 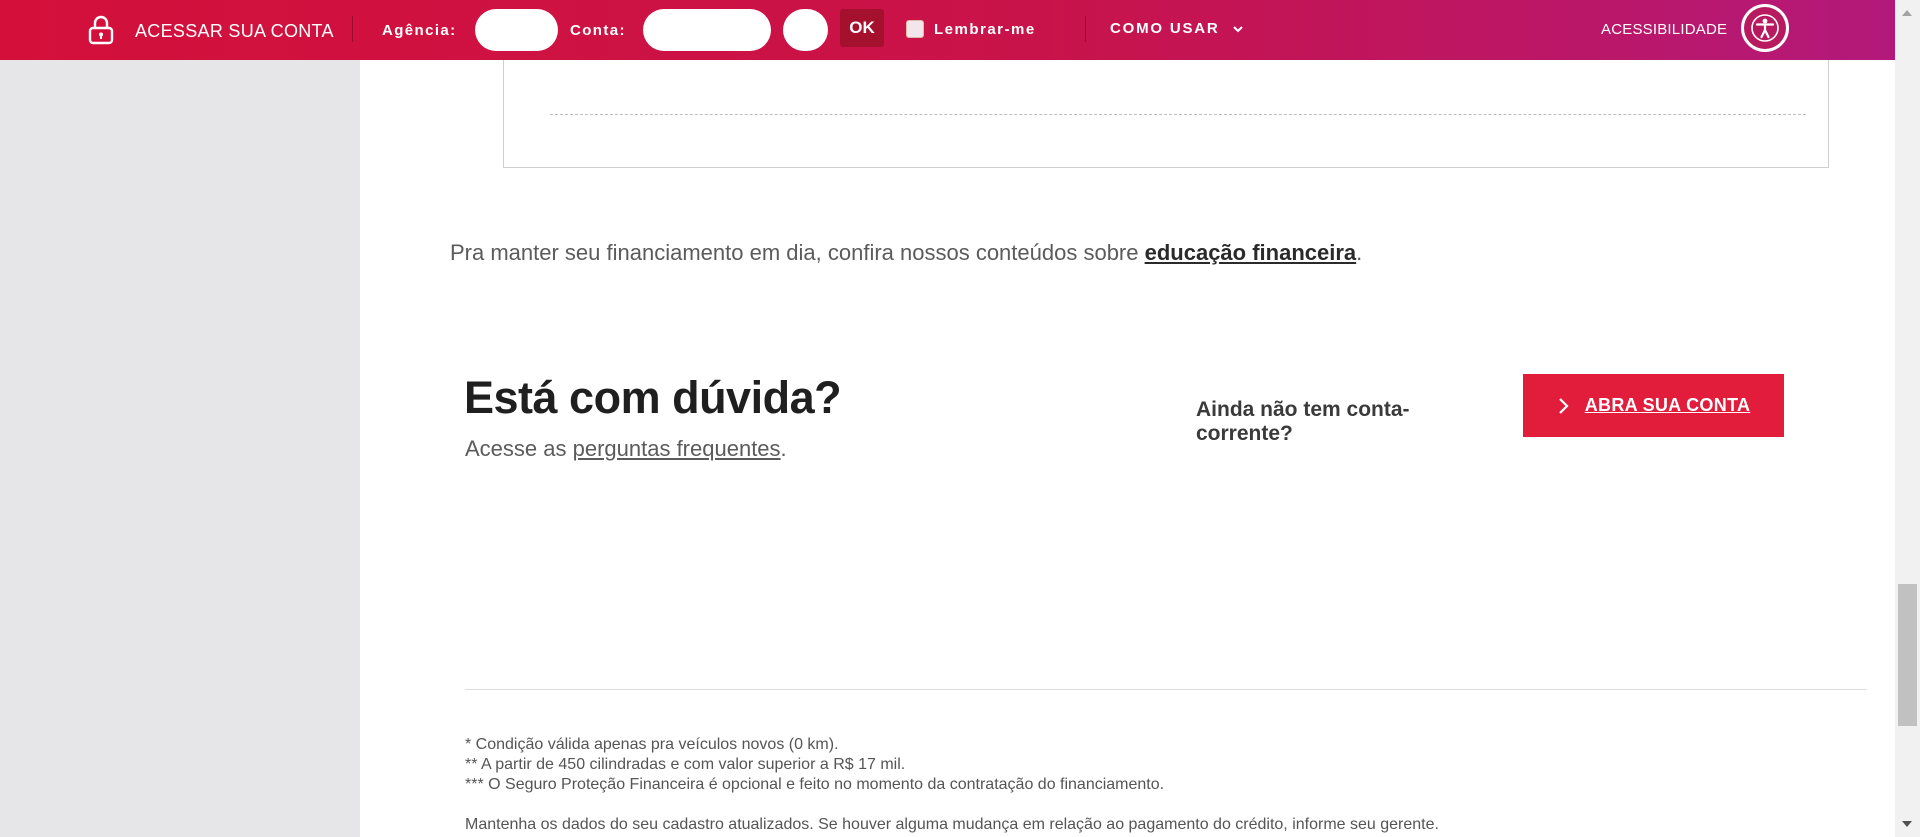 I want to click on faq-subtitle: Acesse as perguntas frequentes., so click(x=626, y=449).